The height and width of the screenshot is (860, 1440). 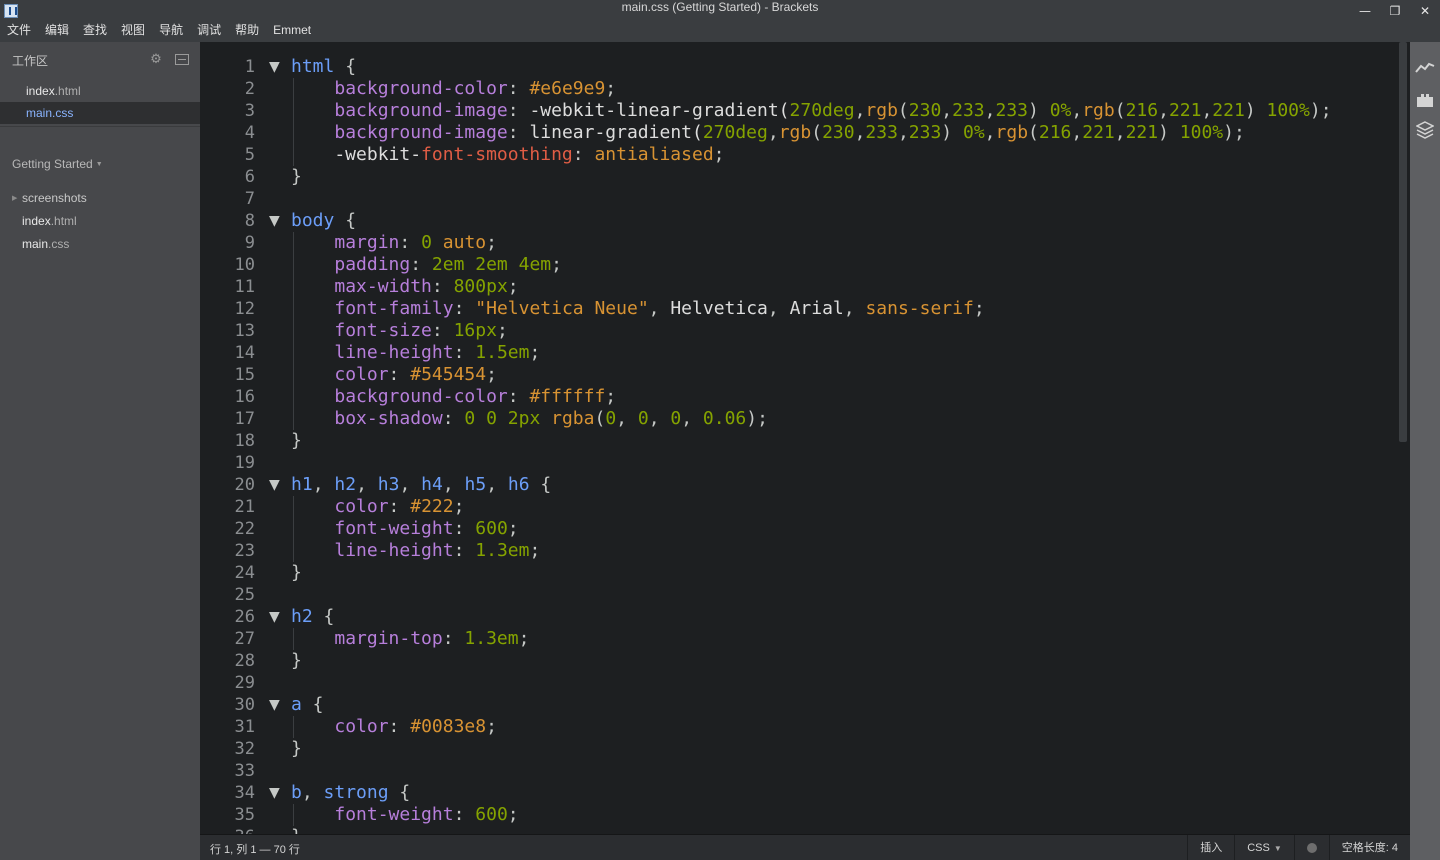 What do you see at coordinates (100, 198) in the screenshot?
I see `tree-folder-screenshots: ▶ screenshots` at bounding box center [100, 198].